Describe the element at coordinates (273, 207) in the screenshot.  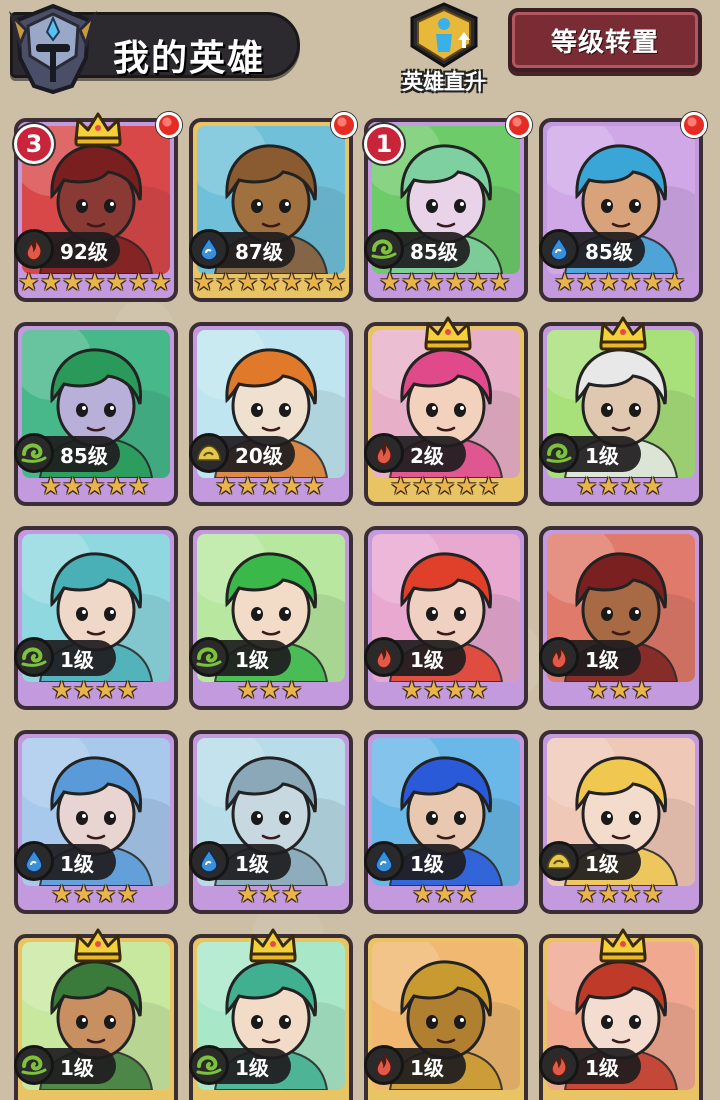
I see `hero-card: ★ ★ ★ ★ ★ ★ ★ 87级` at that location.